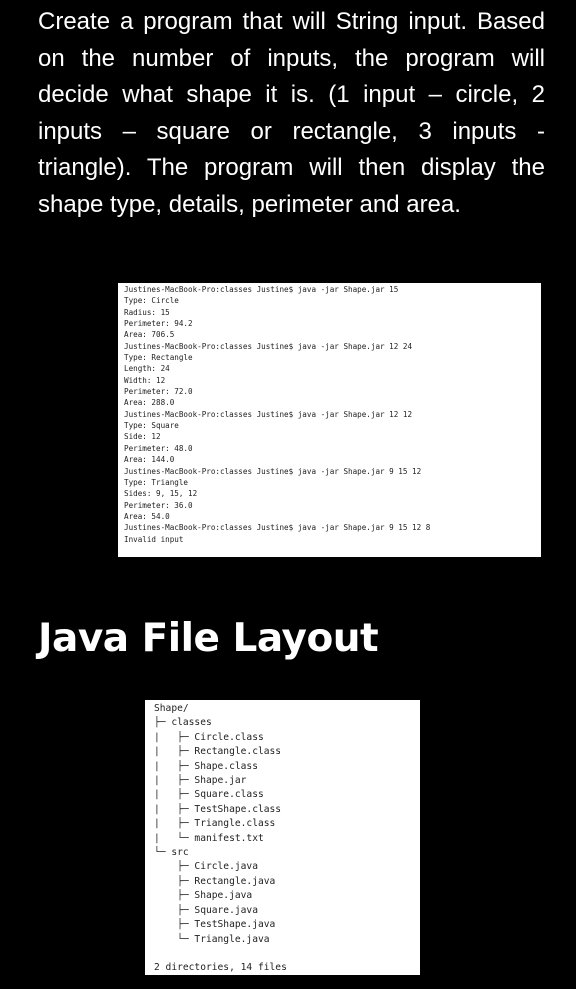 Image resolution: width=576 pixels, height=989 pixels. What do you see at coordinates (149, 335) in the screenshot?
I see `terminal-line: Area: 706.5` at bounding box center [149, 335].